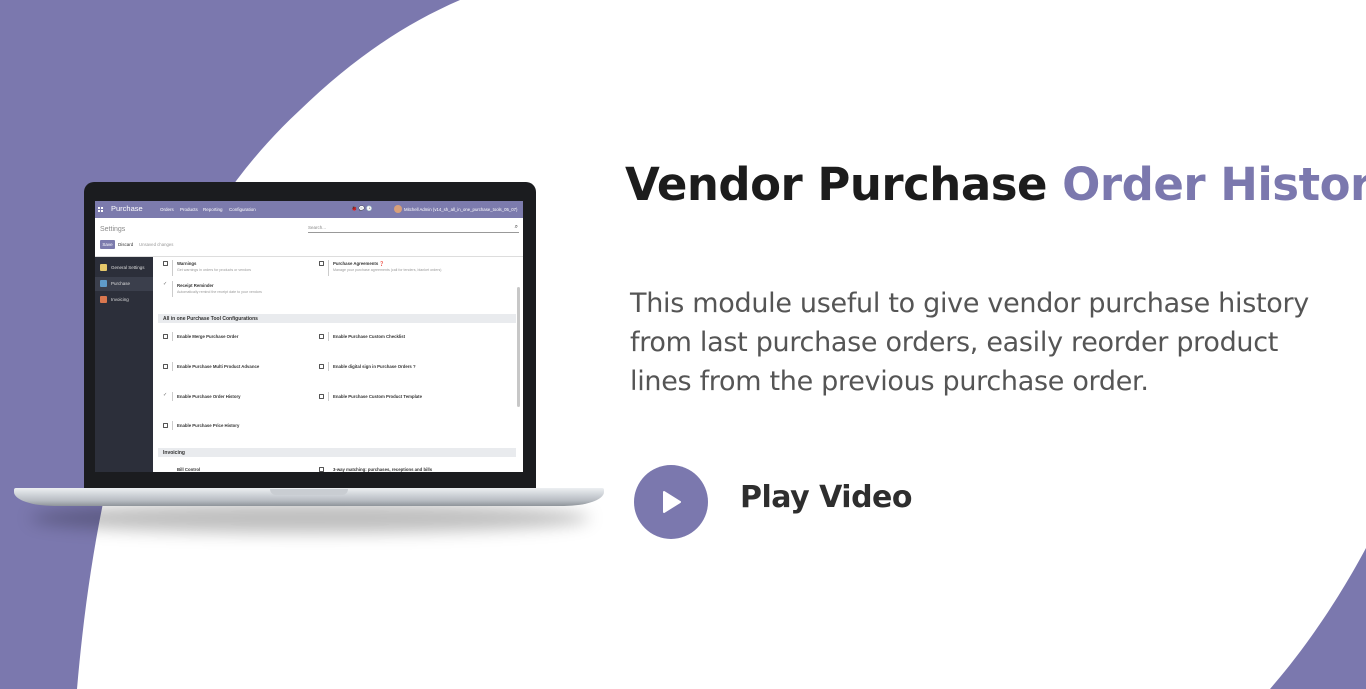 The height and width of the screenshot is (689, 1366). What do you see at coordinates (218, 366) in the screenshot?
I see `option-label: Enable Purchase Multi Product Advance` at bounding box center [218, 366].